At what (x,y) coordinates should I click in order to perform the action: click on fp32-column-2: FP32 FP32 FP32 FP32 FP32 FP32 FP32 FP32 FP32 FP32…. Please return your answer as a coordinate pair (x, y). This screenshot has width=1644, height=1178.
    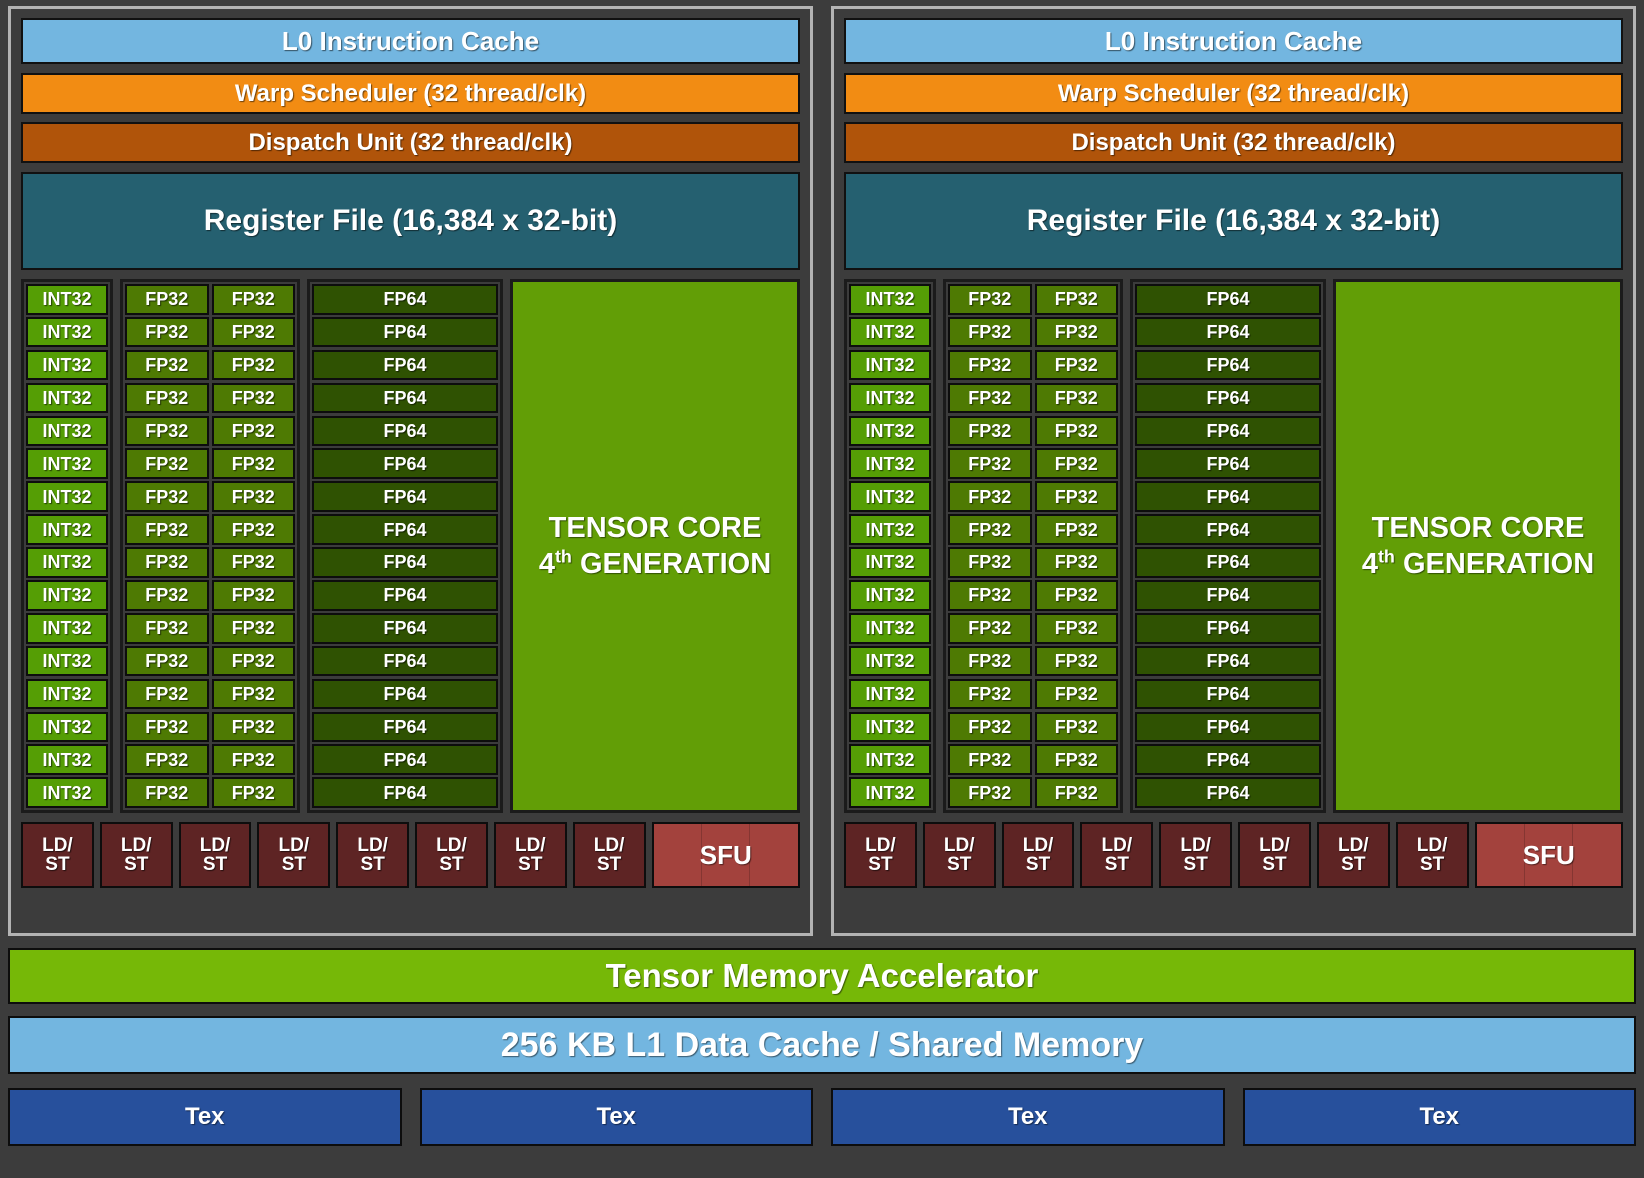
    Looking at the image, I should click on (1033, 546).